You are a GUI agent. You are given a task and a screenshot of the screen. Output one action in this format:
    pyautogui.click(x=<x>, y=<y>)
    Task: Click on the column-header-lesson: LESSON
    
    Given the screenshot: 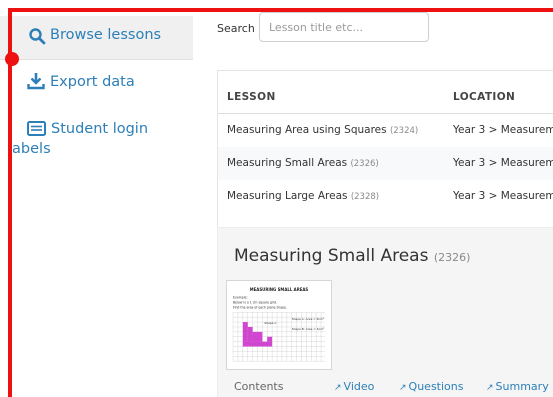 What is the action you would take?
    pyautogui.click(x=251, y=97)
    